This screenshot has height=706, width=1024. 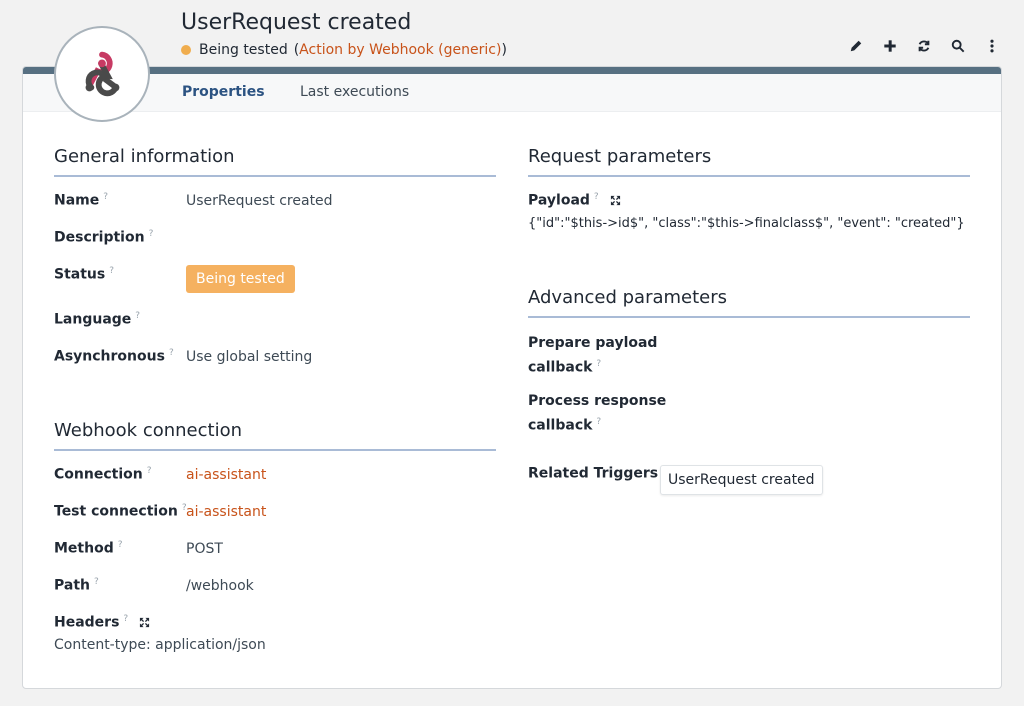 What do you see at coordinates (93, 319) in the screenshot?
I see `language-label-text: Language` at bounding box center [93, 319].